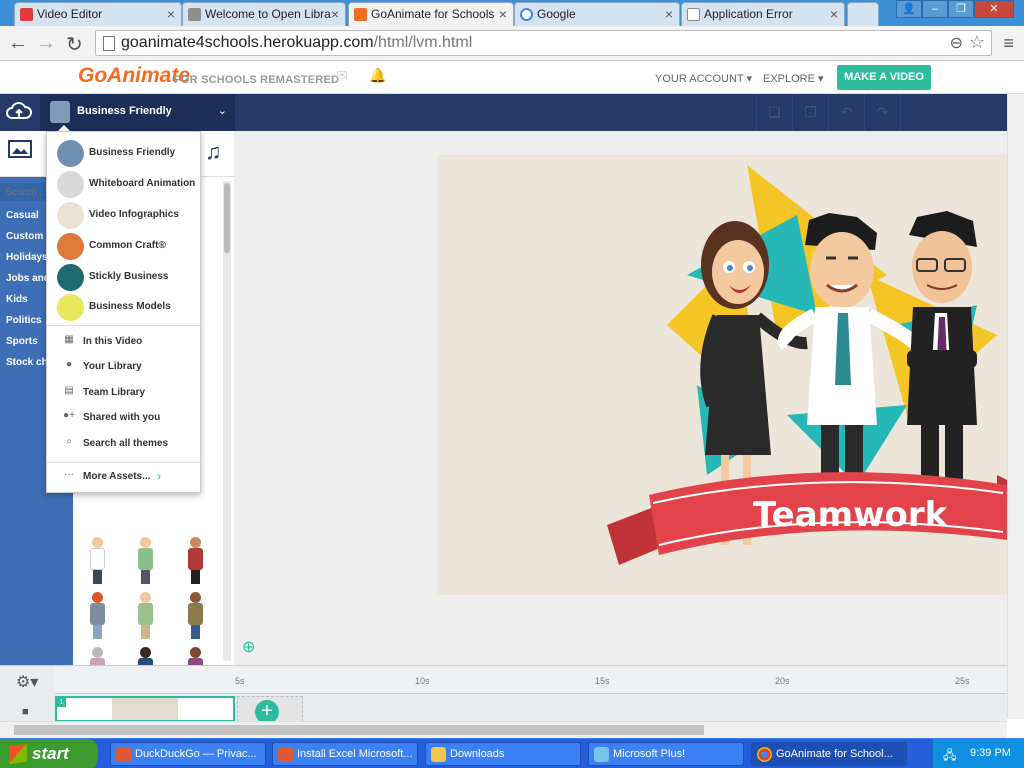 The image size is (1024, 768). Describe the element at coordinates (850, 515) in the screenshot. I see `banner-text: Teamwork` at that location.